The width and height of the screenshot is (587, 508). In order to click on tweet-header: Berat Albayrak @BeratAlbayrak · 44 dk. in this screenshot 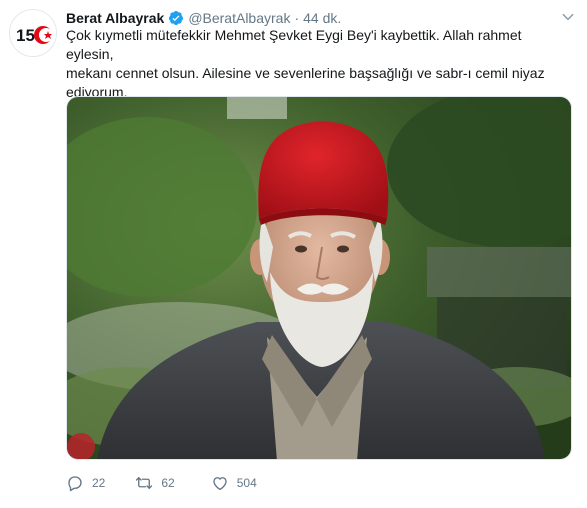, I will do `click(203, 18)`.